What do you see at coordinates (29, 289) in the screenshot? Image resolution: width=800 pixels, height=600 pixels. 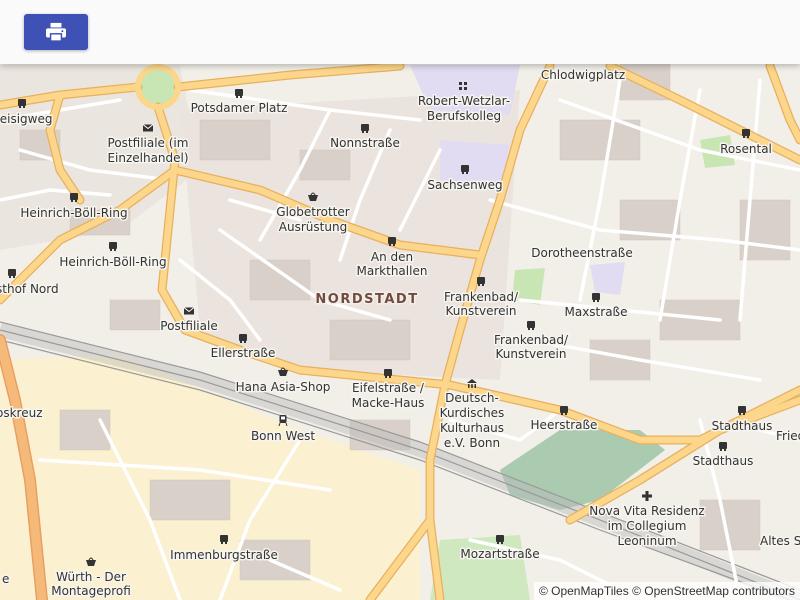 I see `place-label-hof-nord: sthof Nord` at bounding box center [29, 289].